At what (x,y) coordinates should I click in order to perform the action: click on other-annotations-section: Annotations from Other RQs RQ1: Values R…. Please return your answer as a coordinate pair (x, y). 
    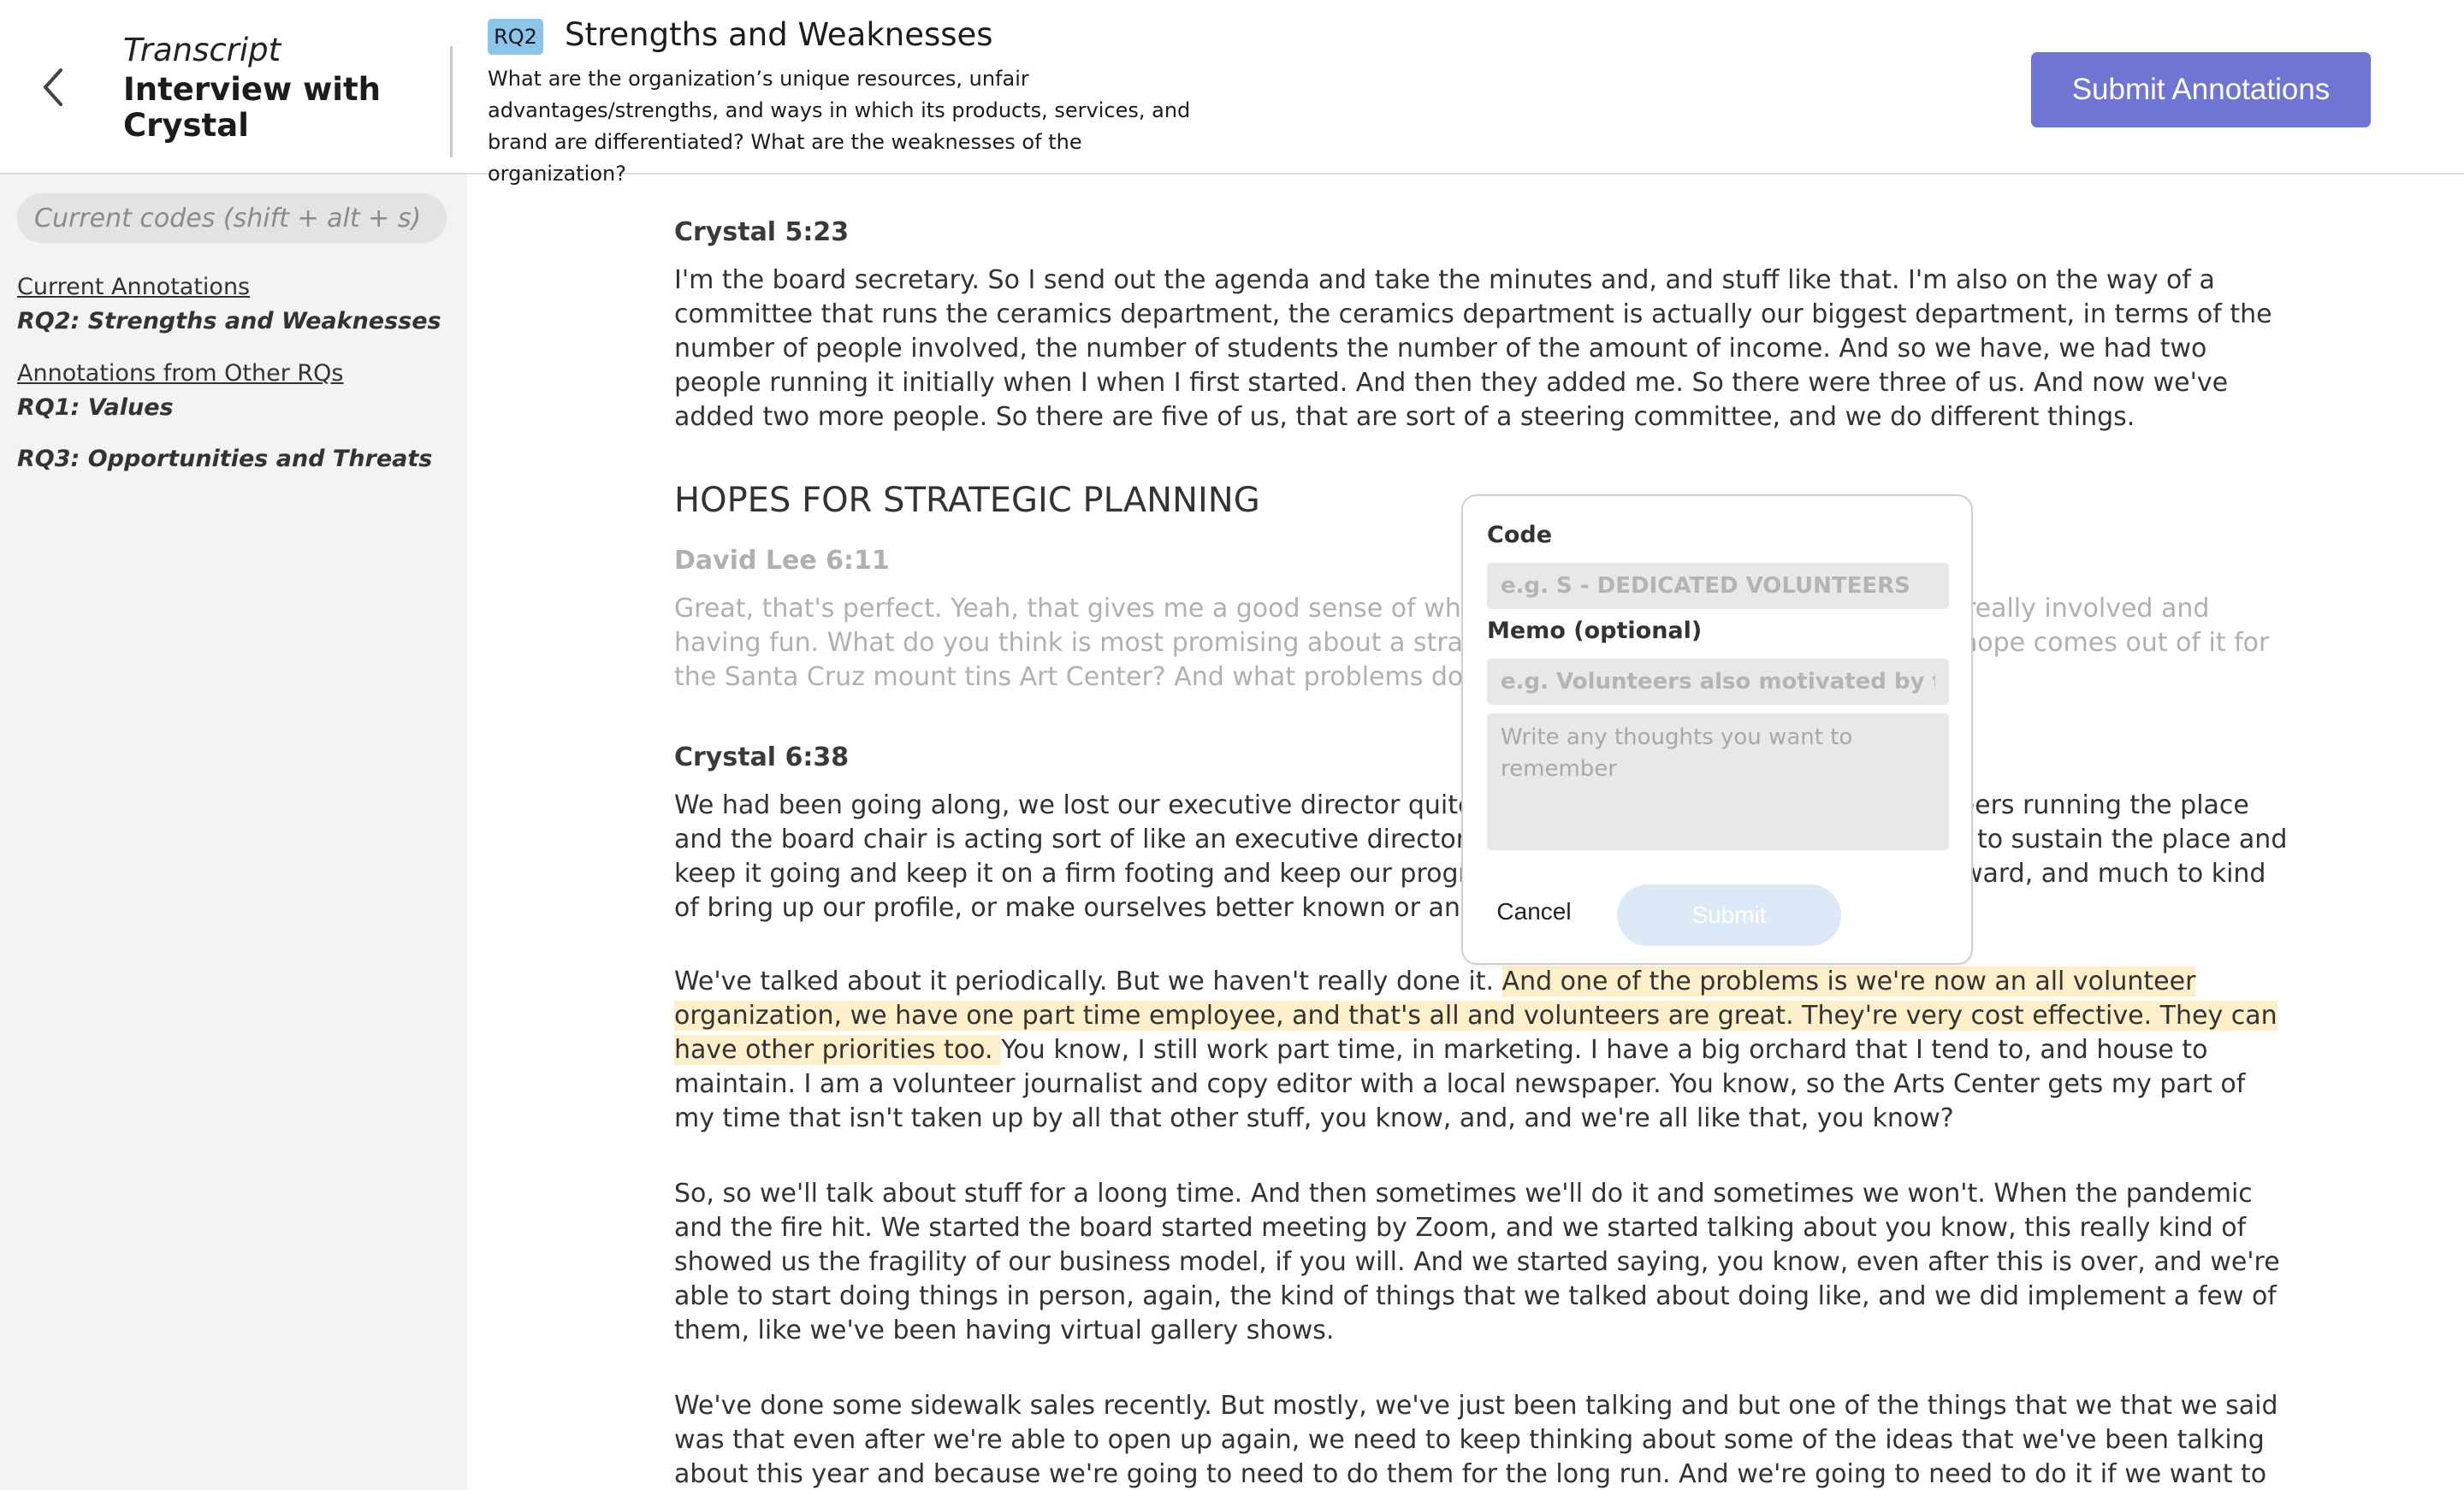
    Looking at the image, I should click on (224, 417).